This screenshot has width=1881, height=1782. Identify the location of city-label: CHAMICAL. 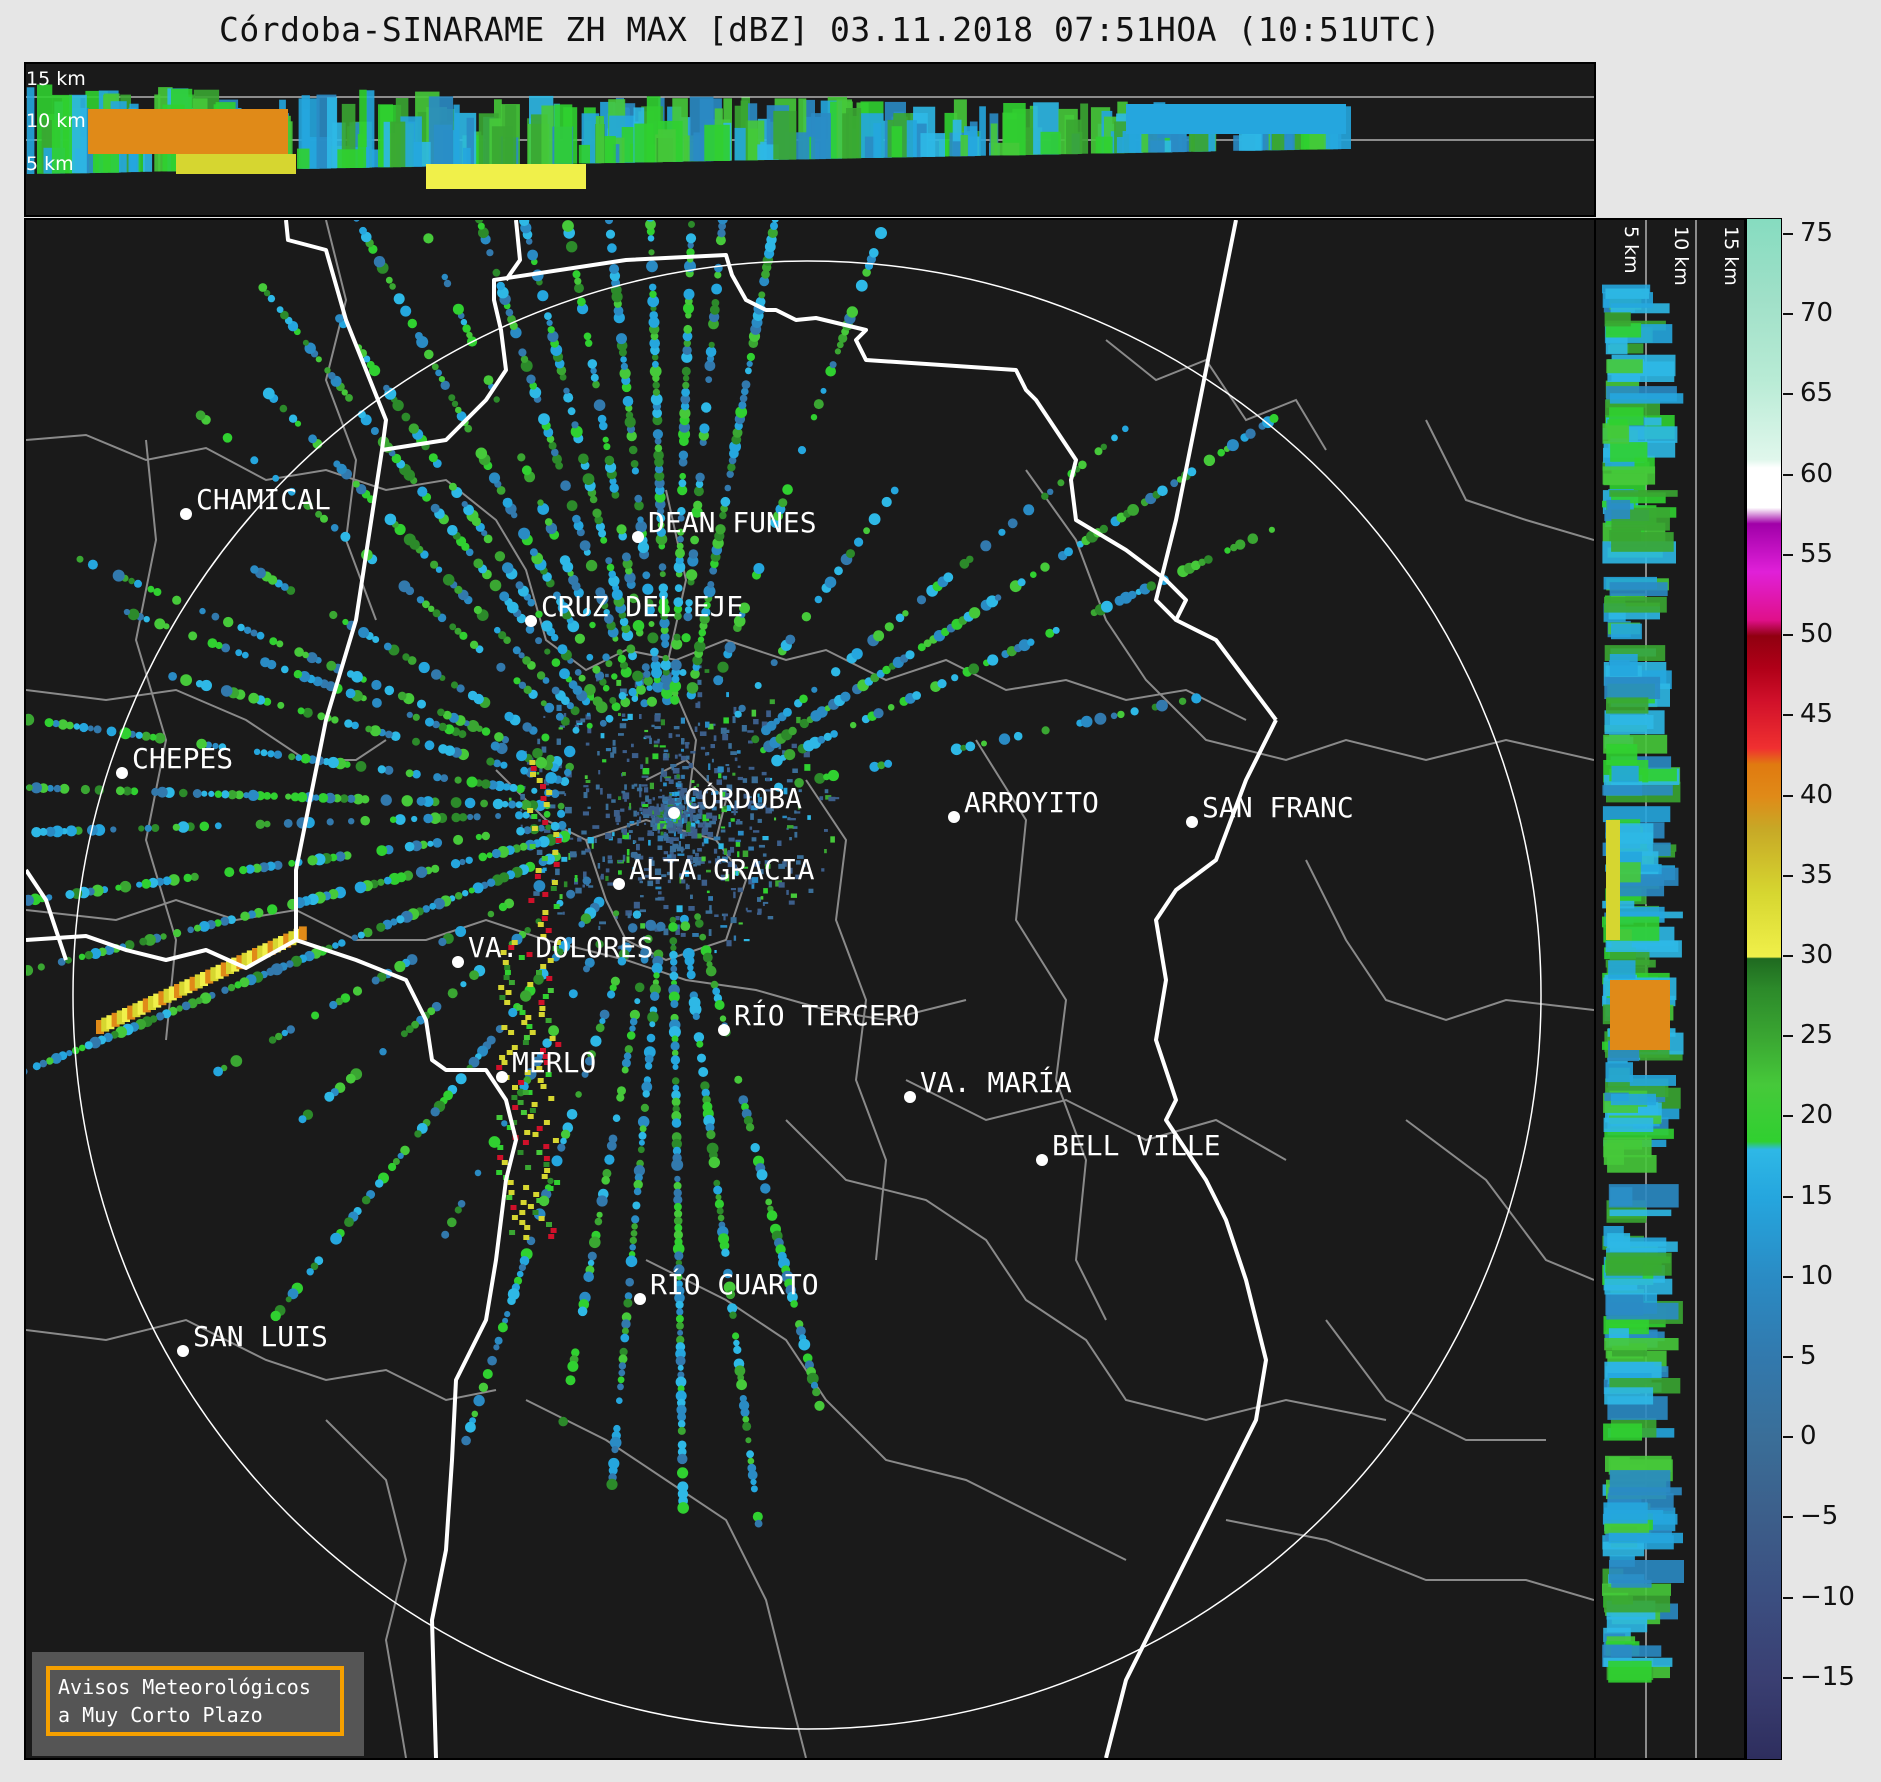
(263, 499).